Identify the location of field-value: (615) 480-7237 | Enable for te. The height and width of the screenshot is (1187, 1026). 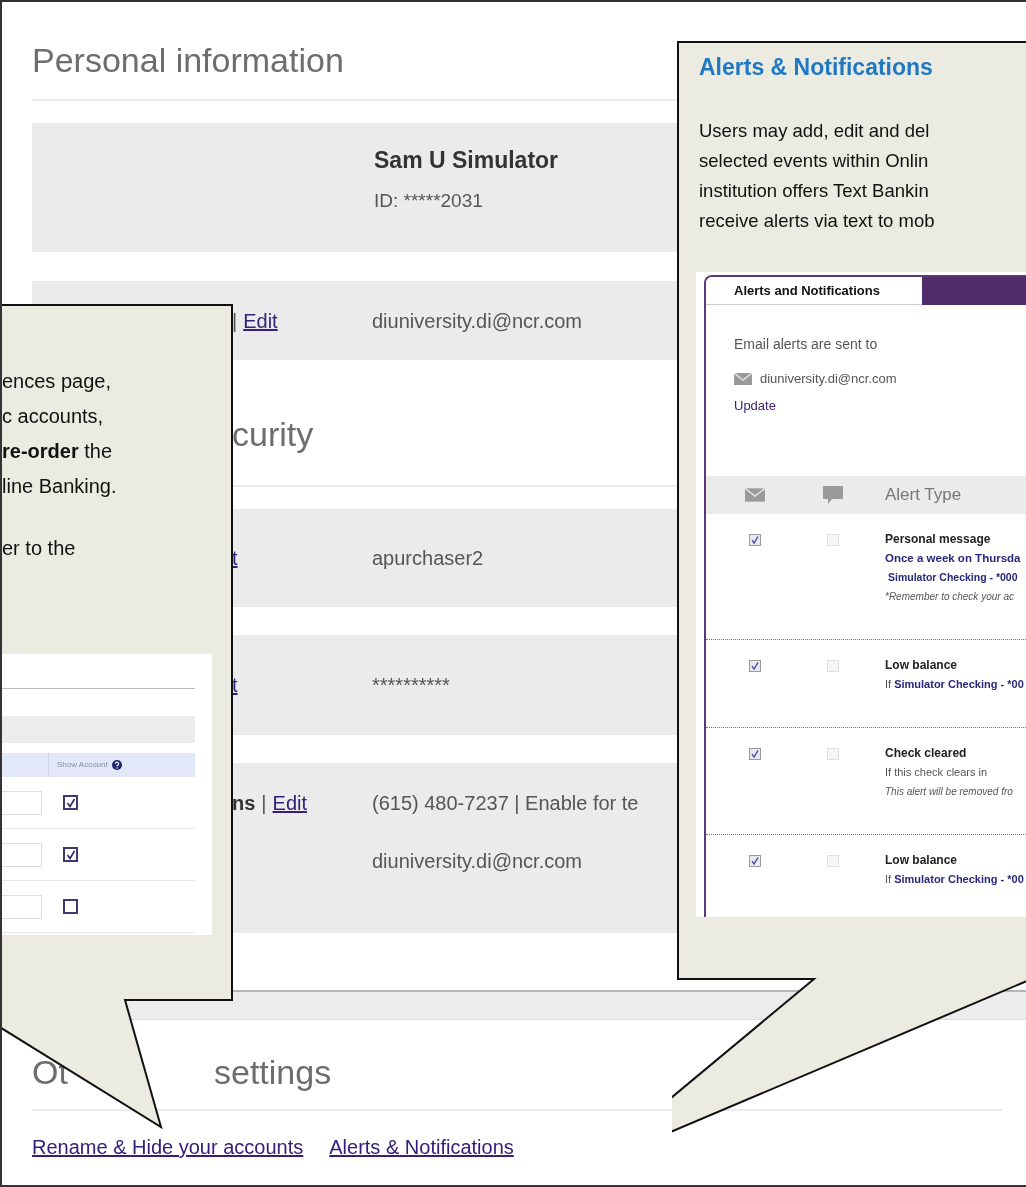
(505, 803).